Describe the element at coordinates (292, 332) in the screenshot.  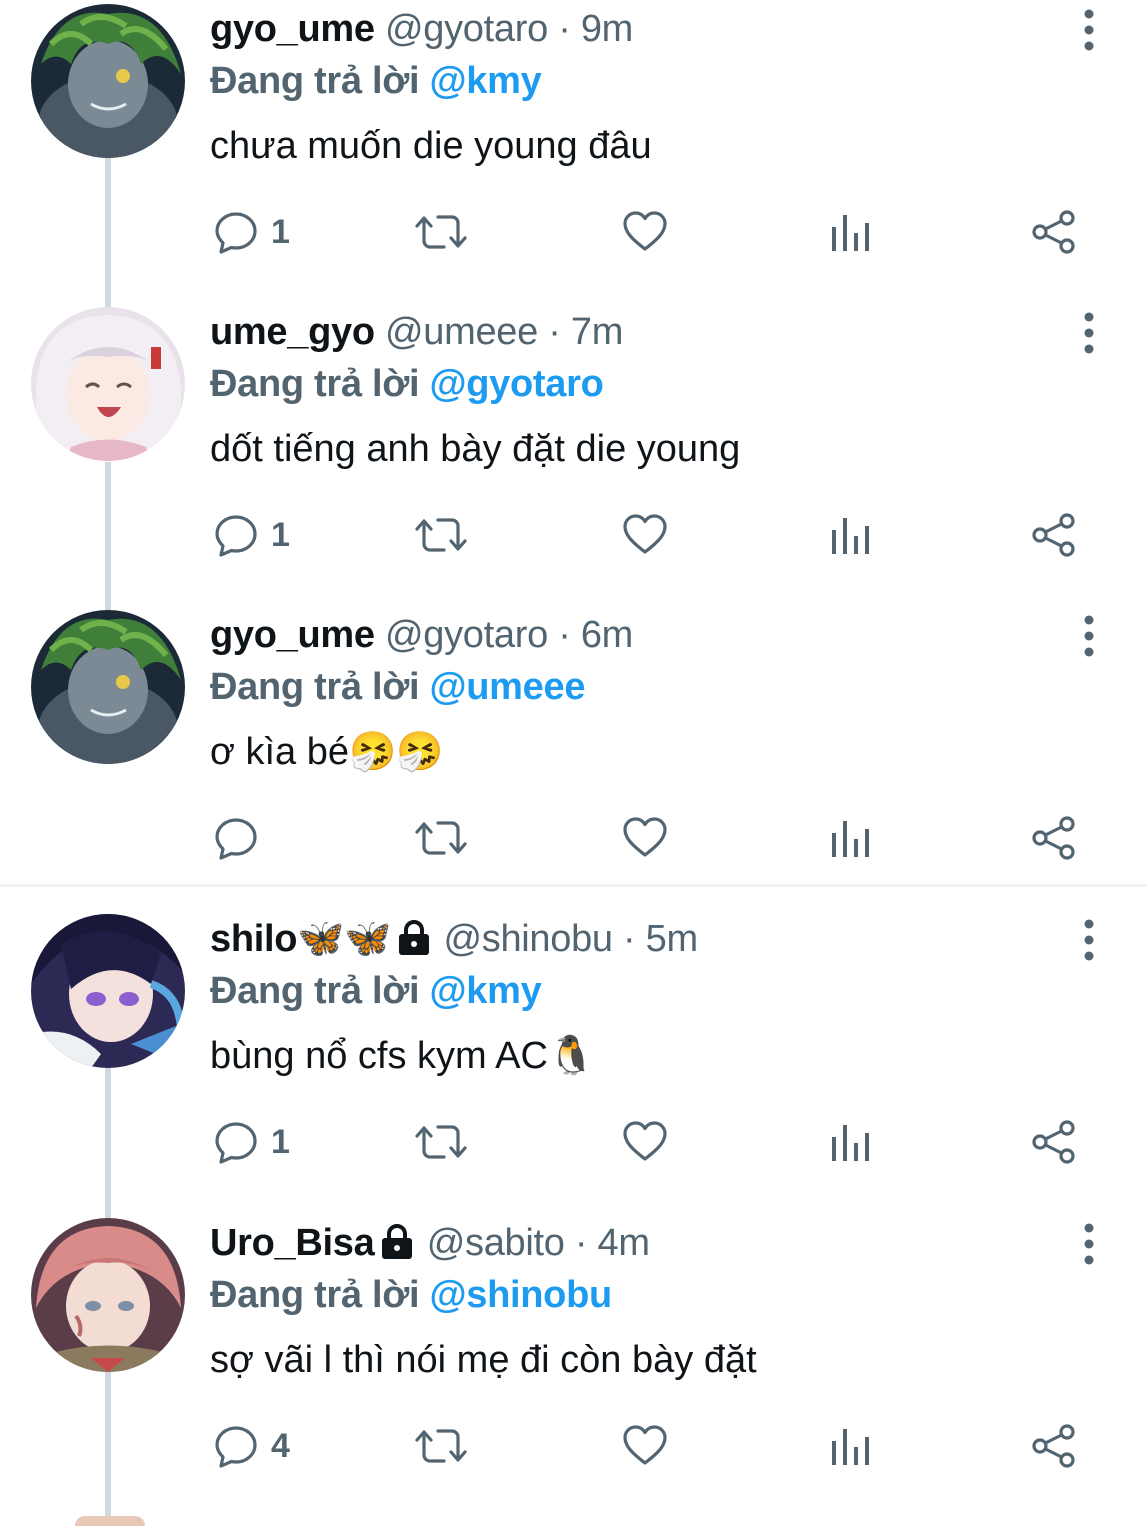
I see `display-name: ume_gyo` at that location.